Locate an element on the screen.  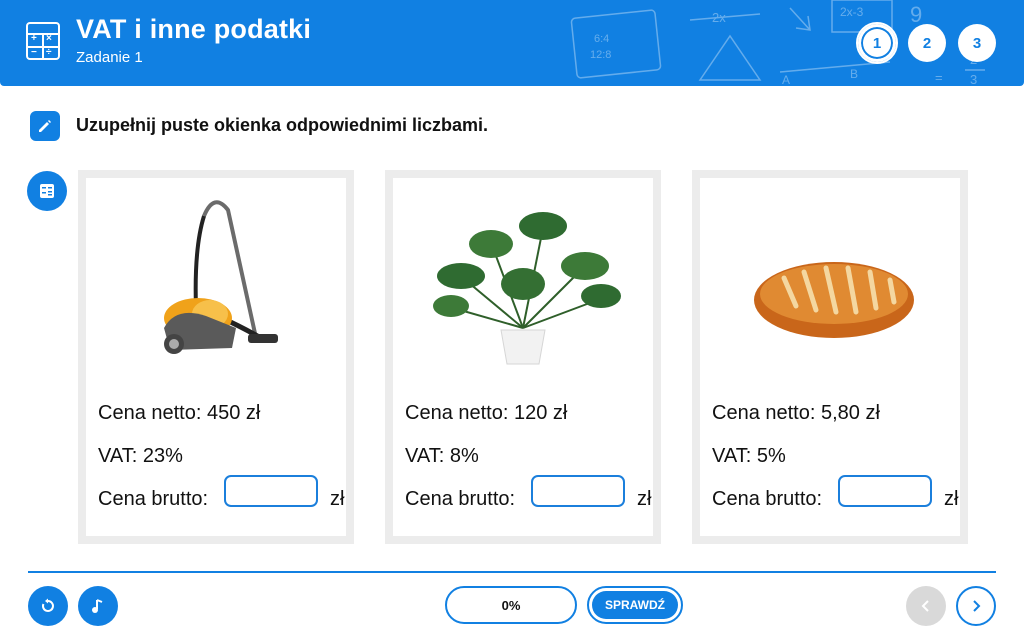
music-note-icon is located at coordinates (97, 606).